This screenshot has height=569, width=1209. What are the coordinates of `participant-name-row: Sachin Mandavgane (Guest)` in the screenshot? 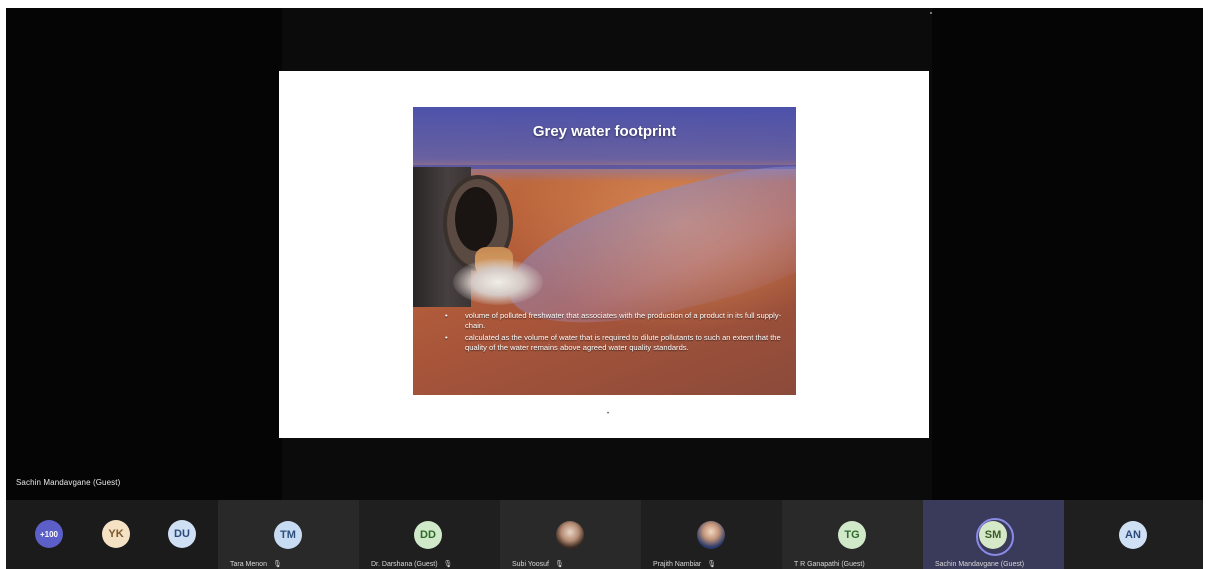 It's located at (979, 564).